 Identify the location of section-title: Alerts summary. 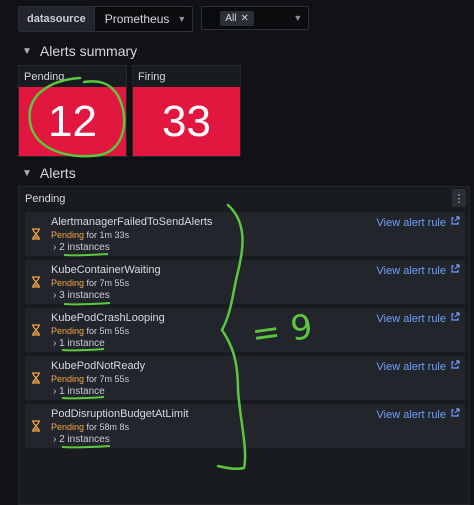
(88, 51).